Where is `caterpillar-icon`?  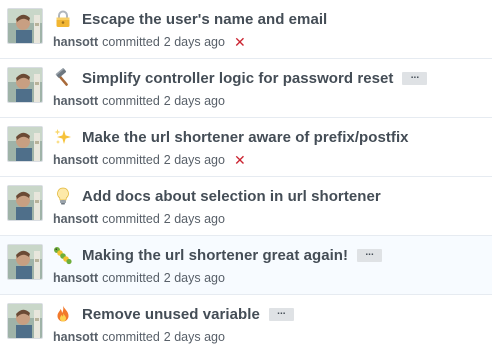
caterpillar-icon is located at coordinates (63, 255).